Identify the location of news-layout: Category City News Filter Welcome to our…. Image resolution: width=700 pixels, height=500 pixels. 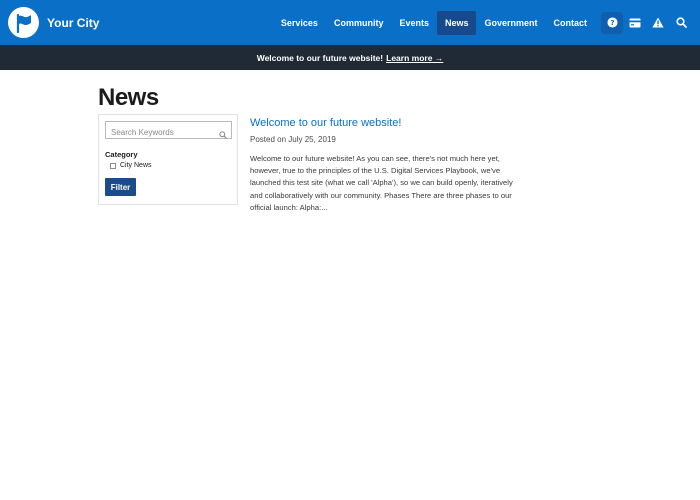
(308, 164).